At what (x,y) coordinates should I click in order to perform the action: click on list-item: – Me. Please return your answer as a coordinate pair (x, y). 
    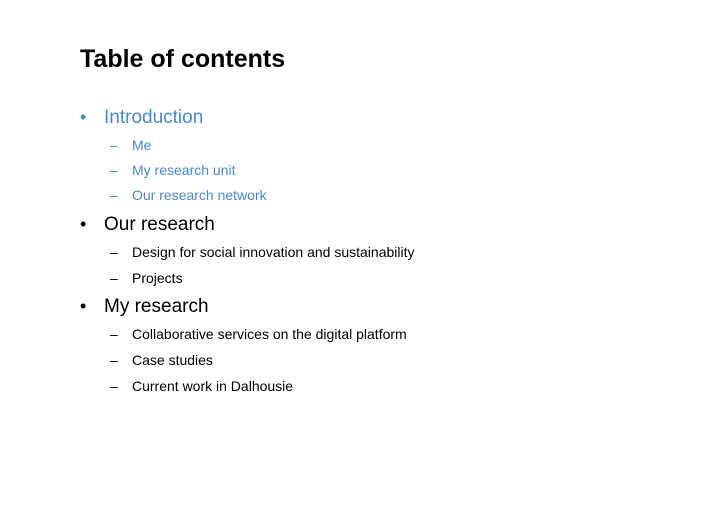
    Looking at the image, I should click on (395, 144).